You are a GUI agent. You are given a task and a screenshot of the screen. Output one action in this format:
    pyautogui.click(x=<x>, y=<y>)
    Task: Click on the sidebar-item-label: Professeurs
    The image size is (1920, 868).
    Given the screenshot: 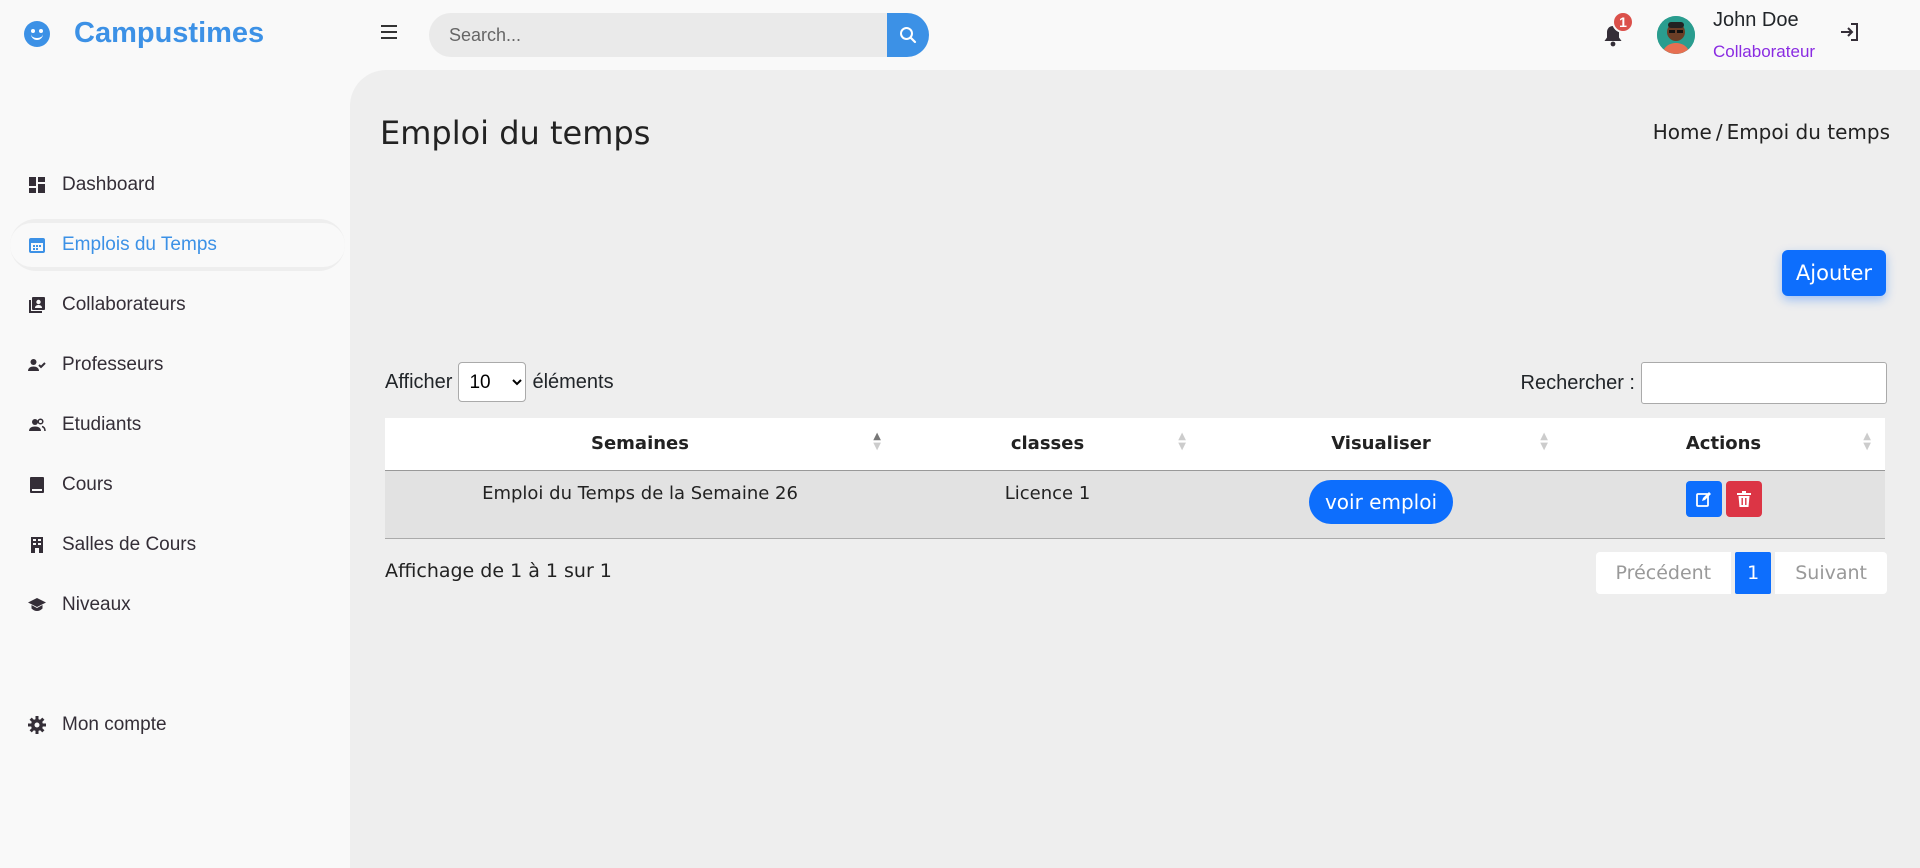 What is the action you would take?
    pyautogui.click(x=113, y=364)
    